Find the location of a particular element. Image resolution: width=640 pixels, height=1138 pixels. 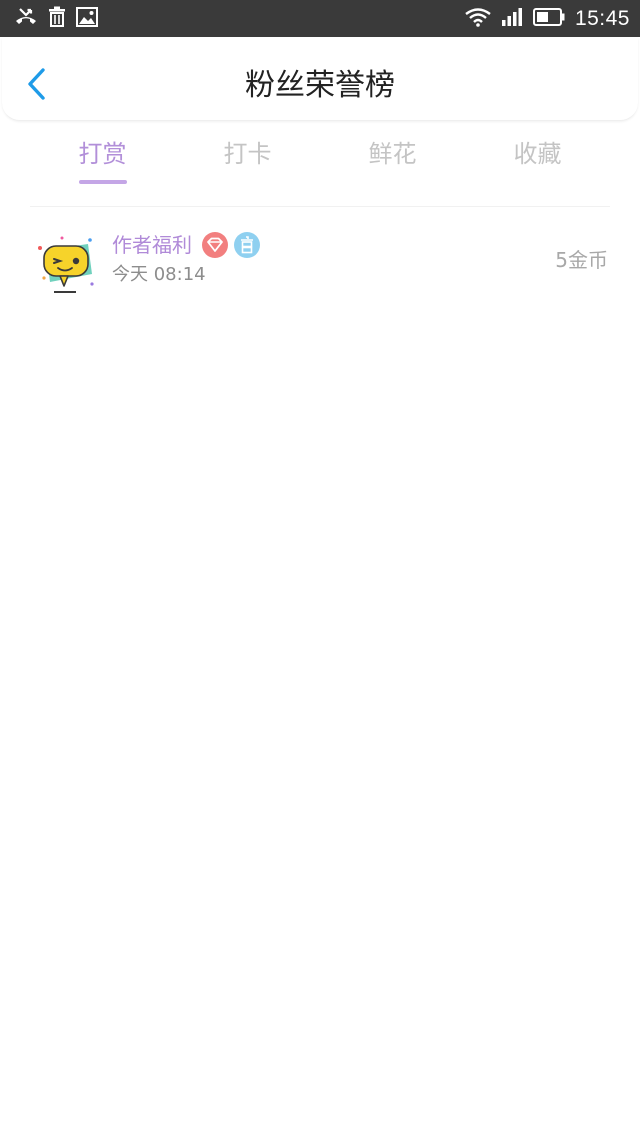

status-time: 15:45 is located at coordinates (602, 18).